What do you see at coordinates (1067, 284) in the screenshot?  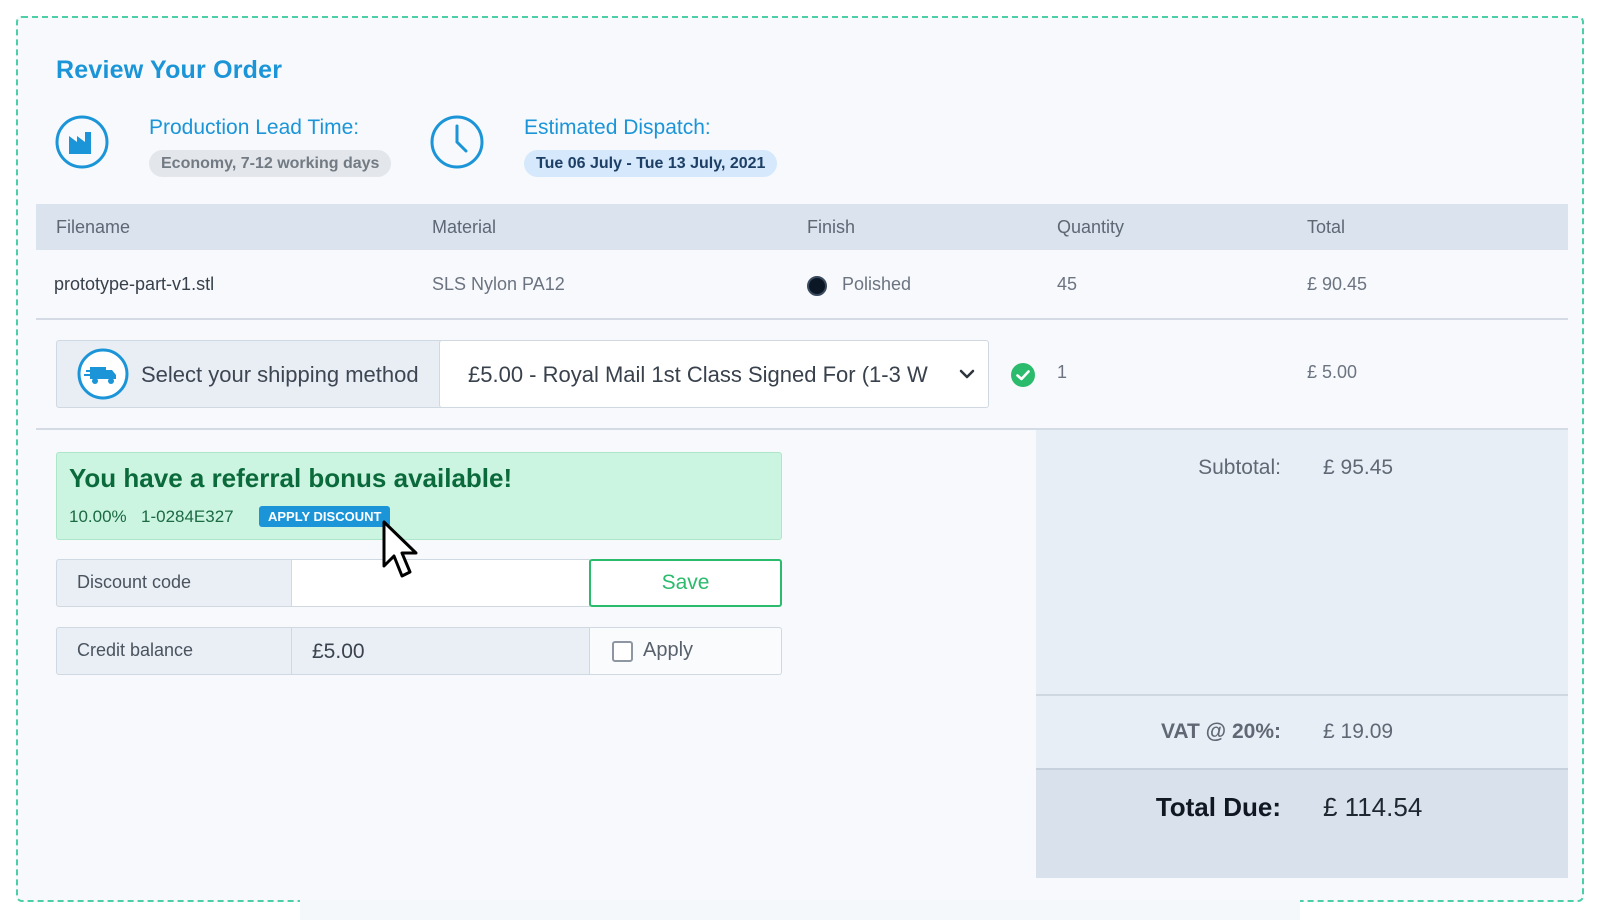 I see `row-quantity: 45` at bounding box center [1067, 284].